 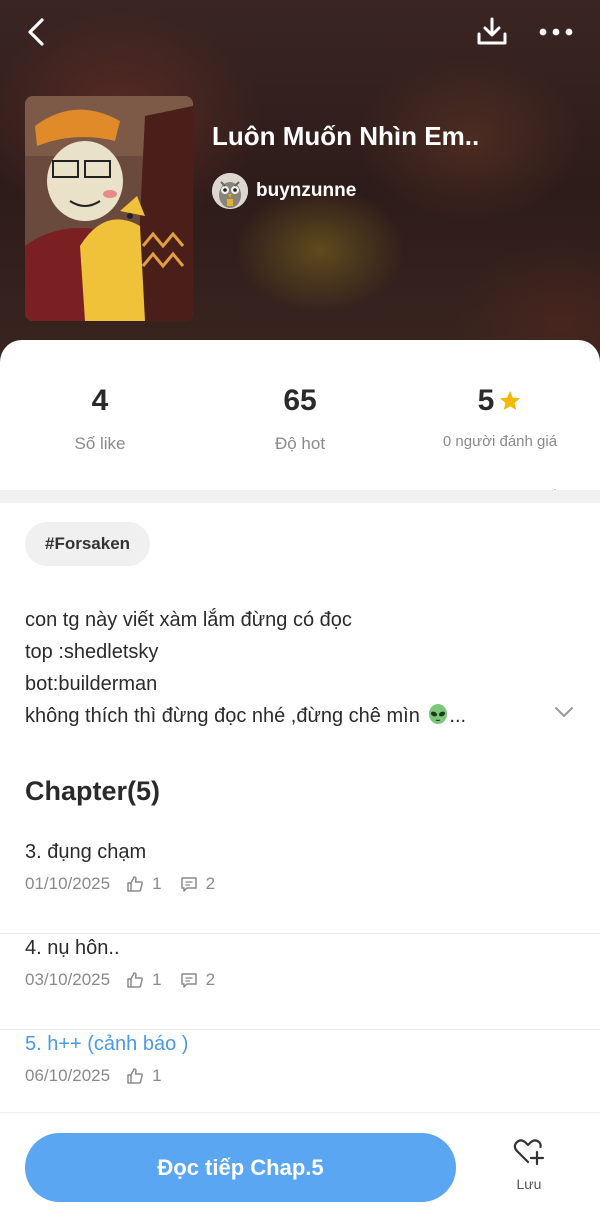 I want to click on hot-count: 65, so click(x=300, y=400).